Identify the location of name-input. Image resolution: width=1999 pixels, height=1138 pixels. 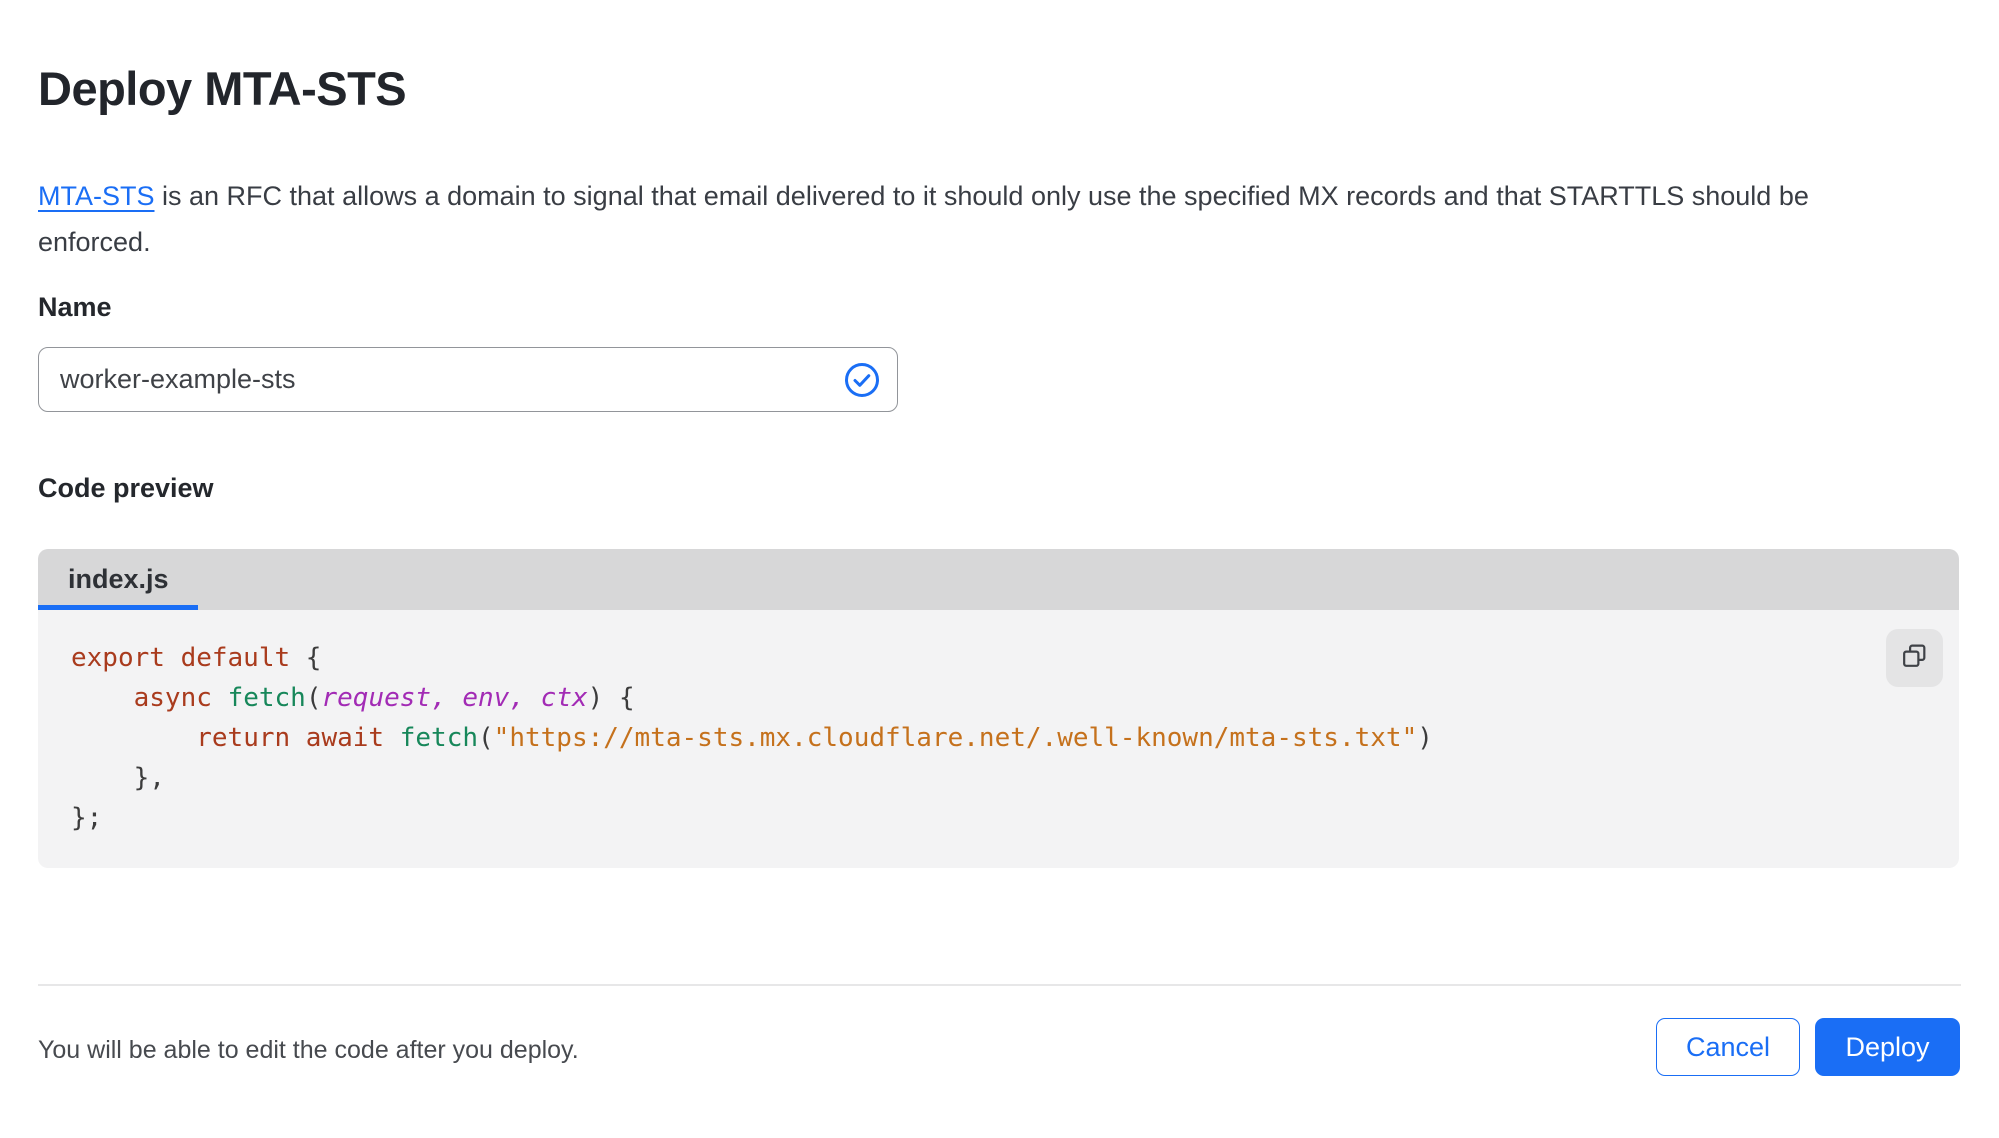
(468, 379).